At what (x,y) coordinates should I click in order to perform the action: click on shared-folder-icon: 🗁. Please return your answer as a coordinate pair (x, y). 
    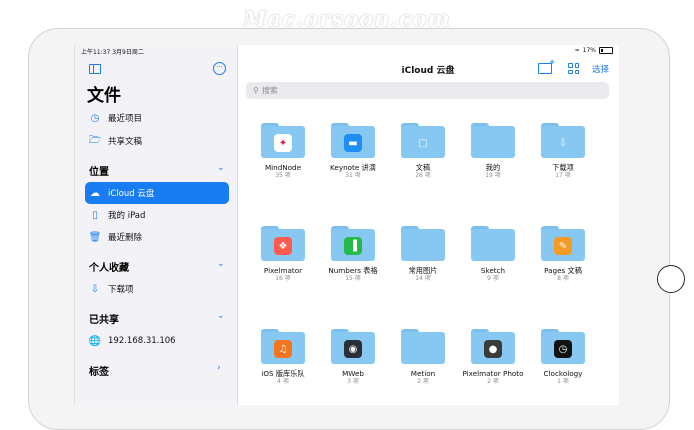
    Looking at the image, I should click on (95, 140).